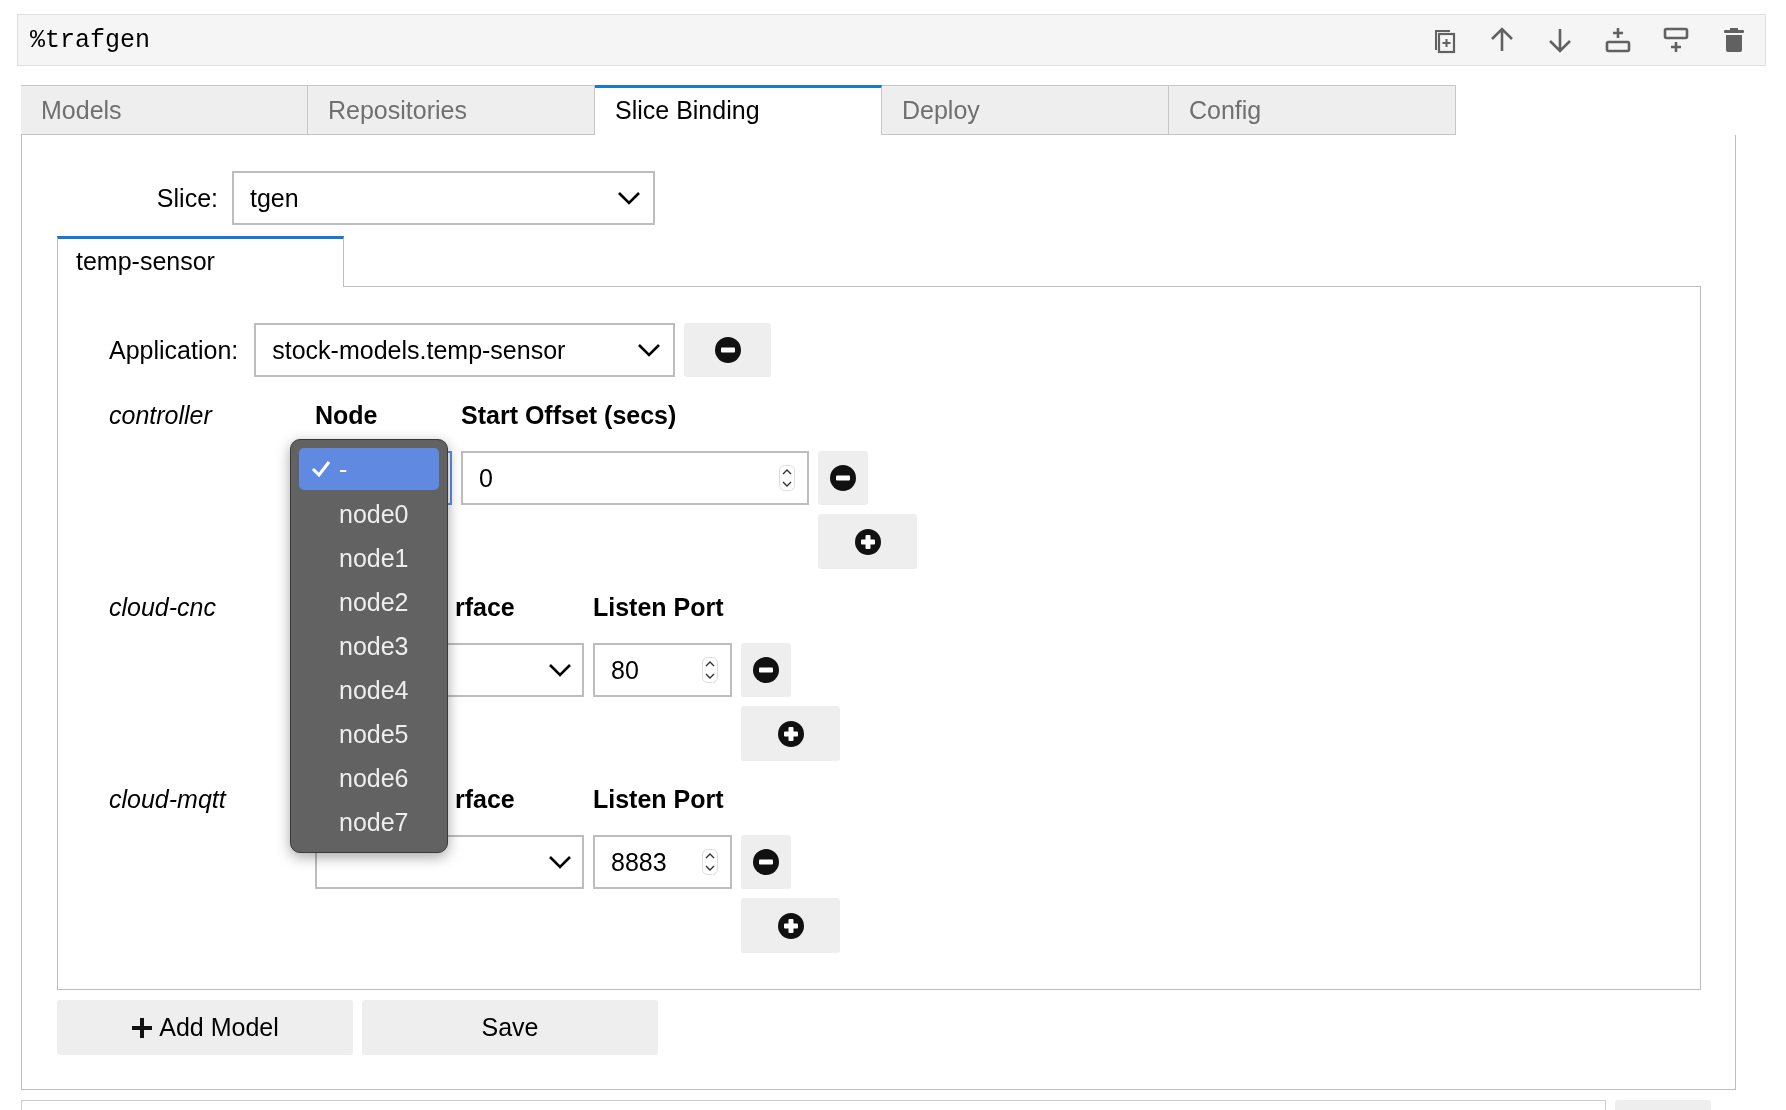 This screenshot has height=1110, width=1786. What do you see at coordinates (369, 734) in the screenshot?
I see `menu-option: node5` at bounding box center [369, 734].